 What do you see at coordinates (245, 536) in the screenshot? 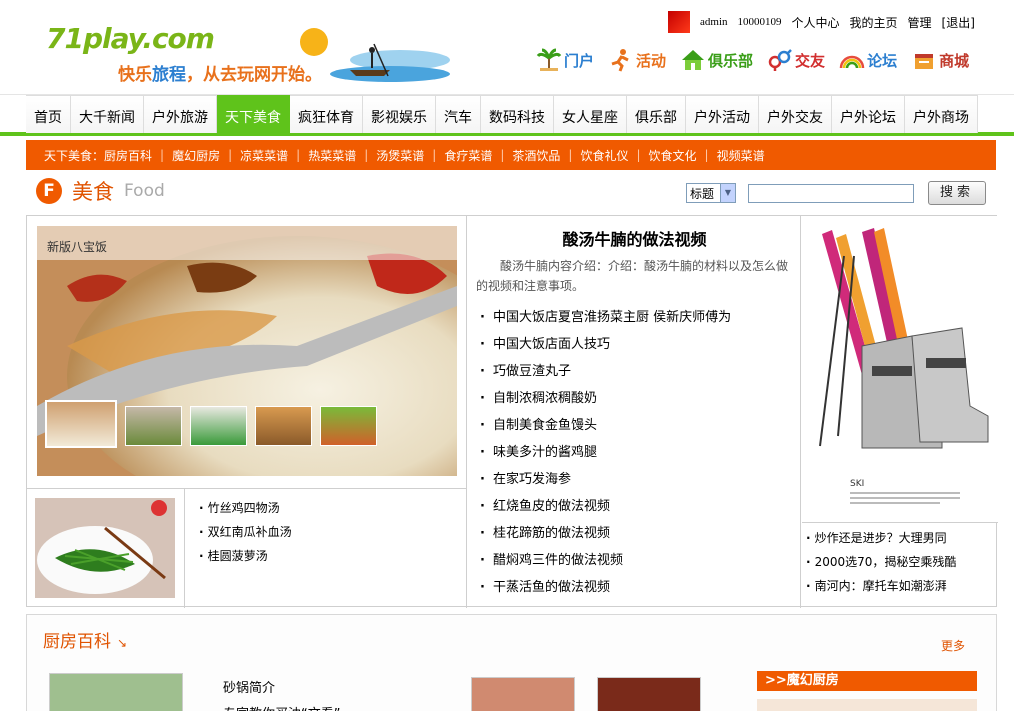
I see `mini-article-link: 双红南瓜补血汤` at bounding box center [245, 536].